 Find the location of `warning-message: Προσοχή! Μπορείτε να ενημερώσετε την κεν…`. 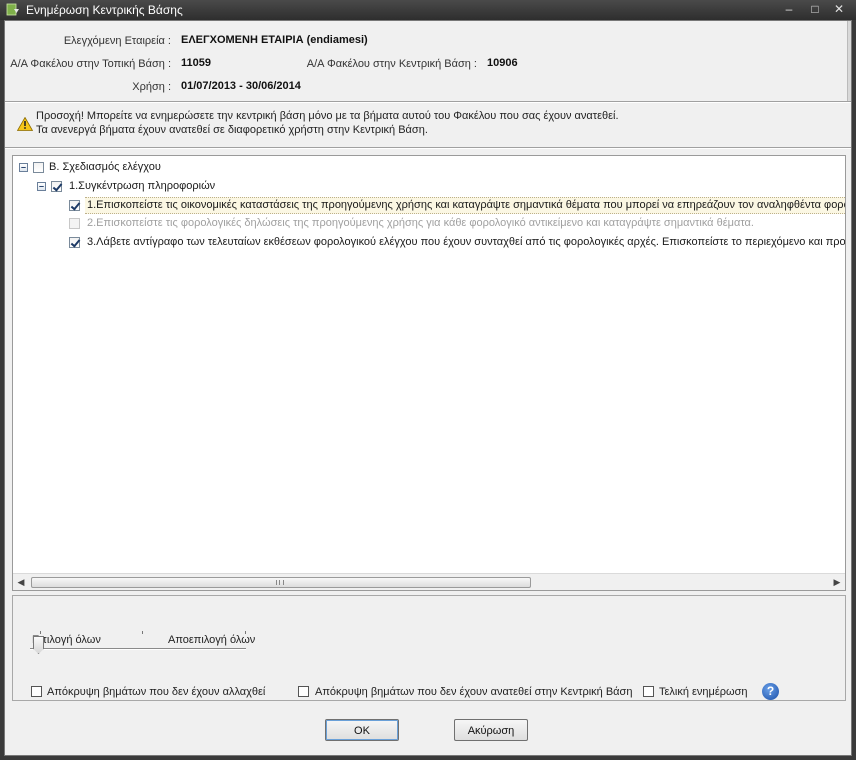

warning-message: Προσοχή! Μπορείτε να ενημερώσετε την κεν… is located at coordinates (428, 124).